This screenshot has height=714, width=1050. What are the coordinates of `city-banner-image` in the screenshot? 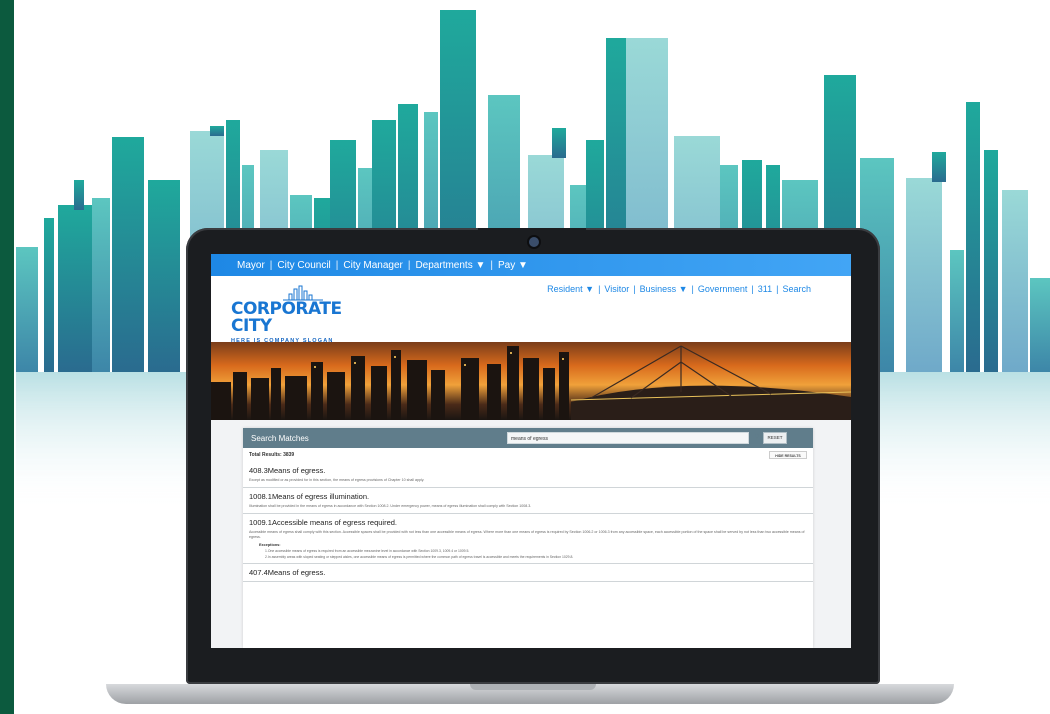 It's located at (531, 381).